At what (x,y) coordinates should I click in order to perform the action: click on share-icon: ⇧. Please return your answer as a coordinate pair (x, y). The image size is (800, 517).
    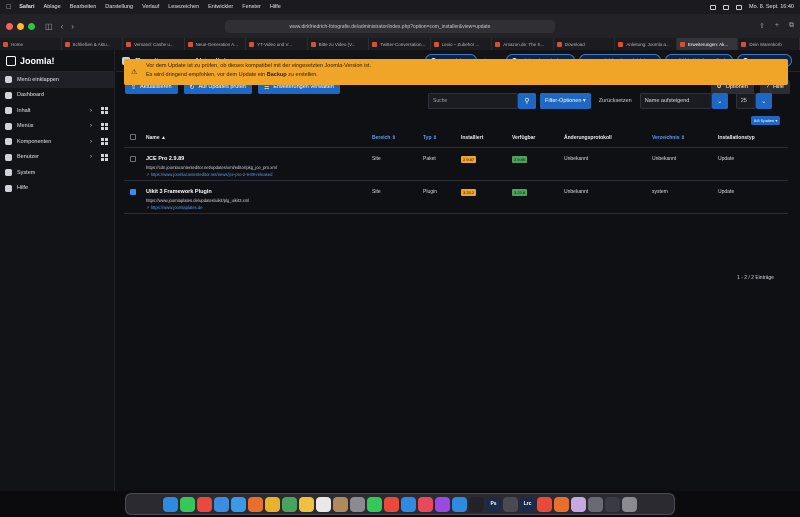
    Looking at the image, I should click on (762, 26).